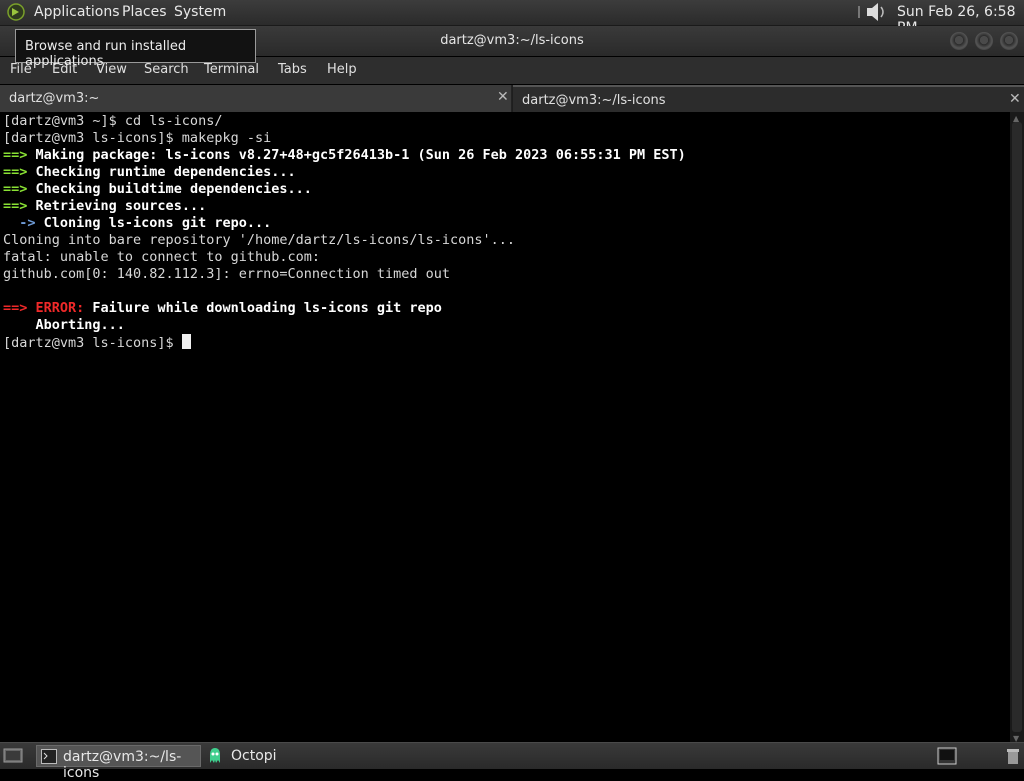 The height and width of the screenshot is (781, 1024). I want to click on taskbar-octopi: Octopi, so click(265, 756).